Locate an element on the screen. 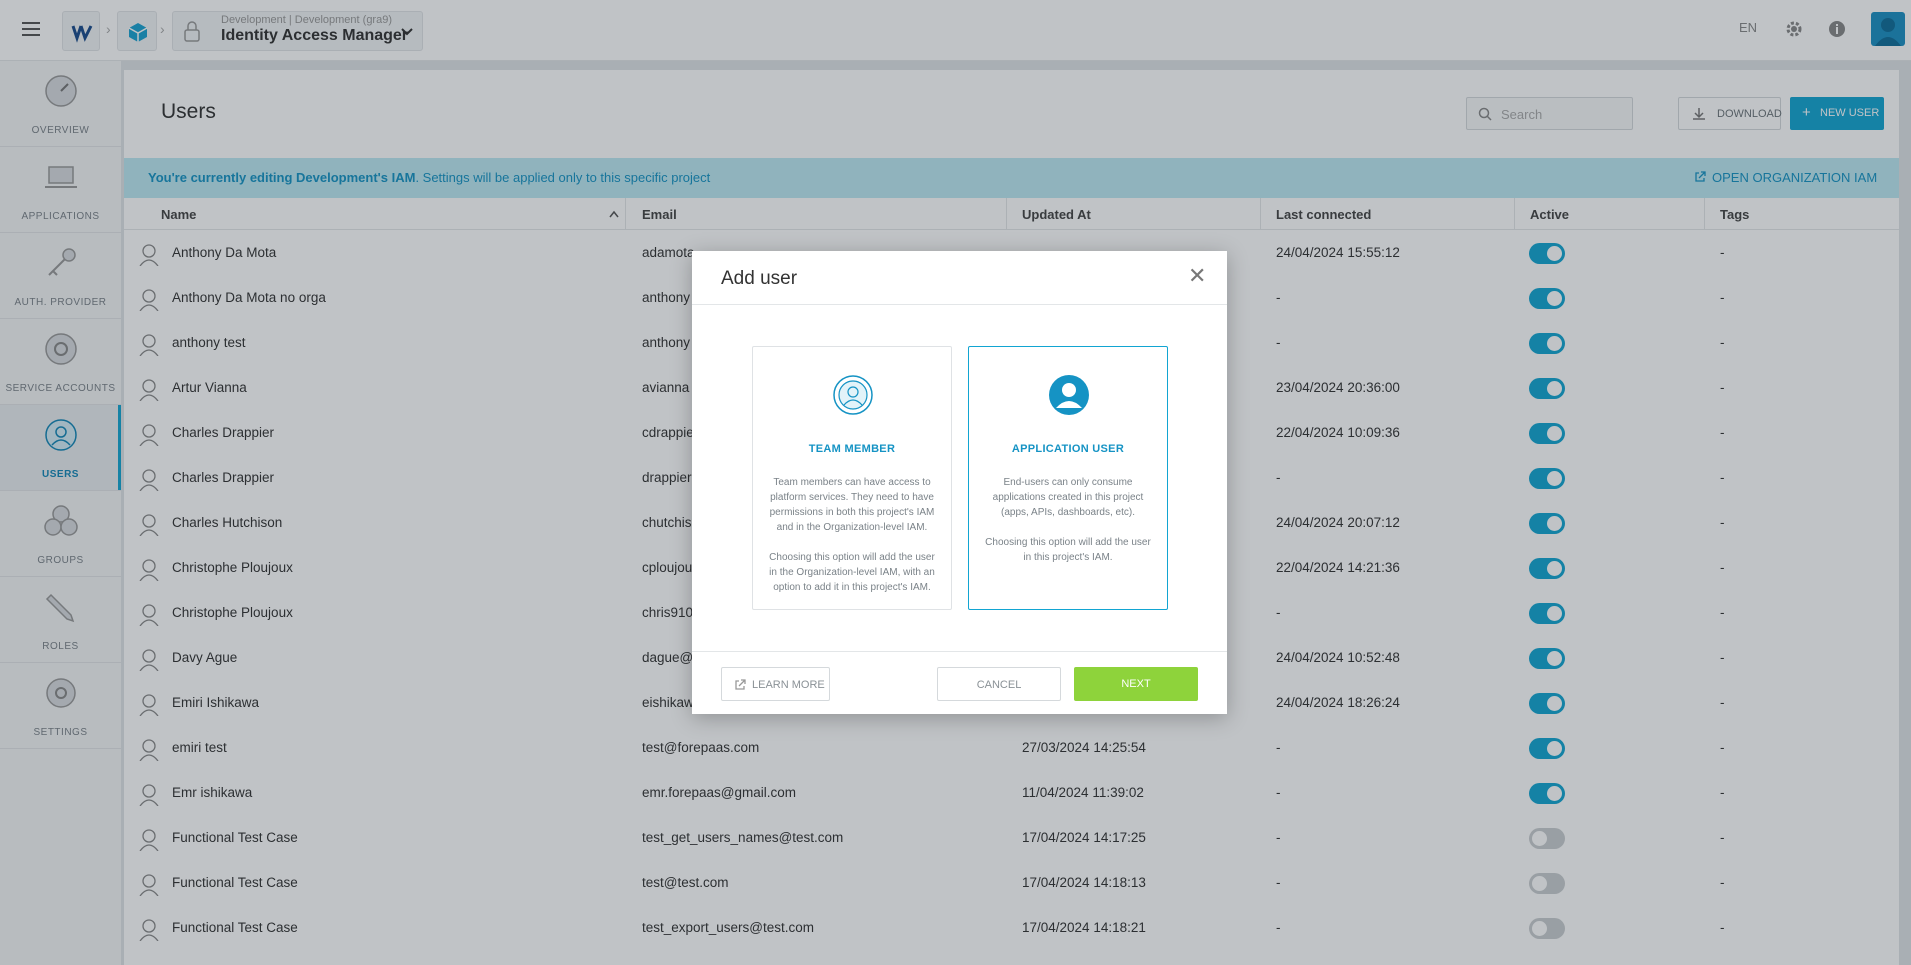 Image resolution: width=1911 pixels, height=965 pixels. option-title: APPLICATION USER is located at coordinates (1068, 449).